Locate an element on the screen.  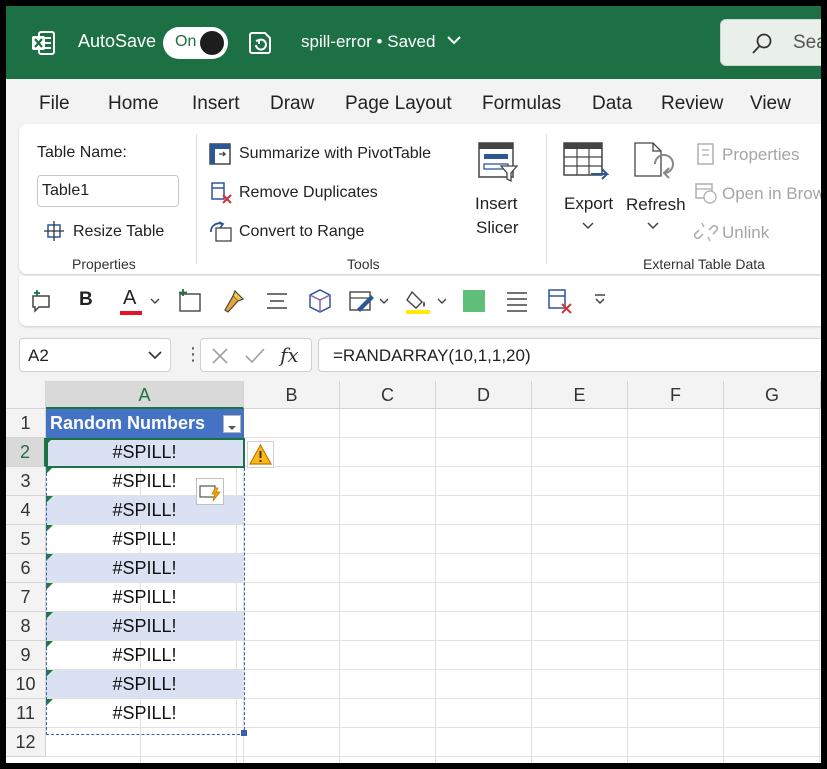
tab-data: Data is located at coordinates (612, 104).